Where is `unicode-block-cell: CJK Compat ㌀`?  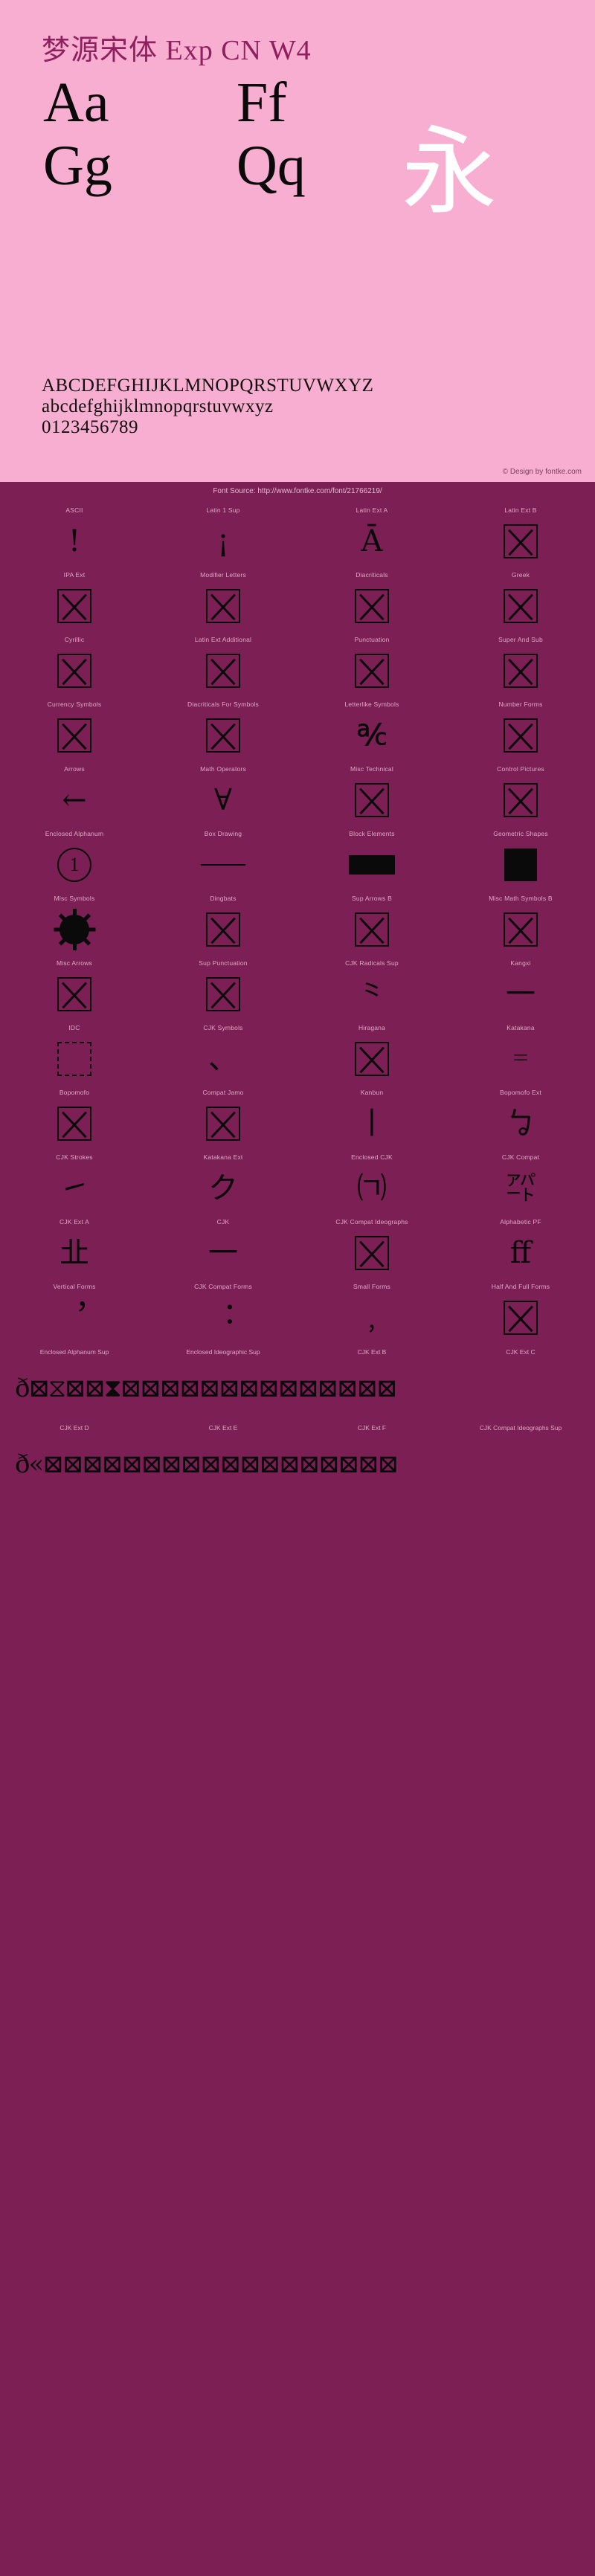
unicode-block-cell: CJK Compat ㌀ is located at coordinates (521, 1183).